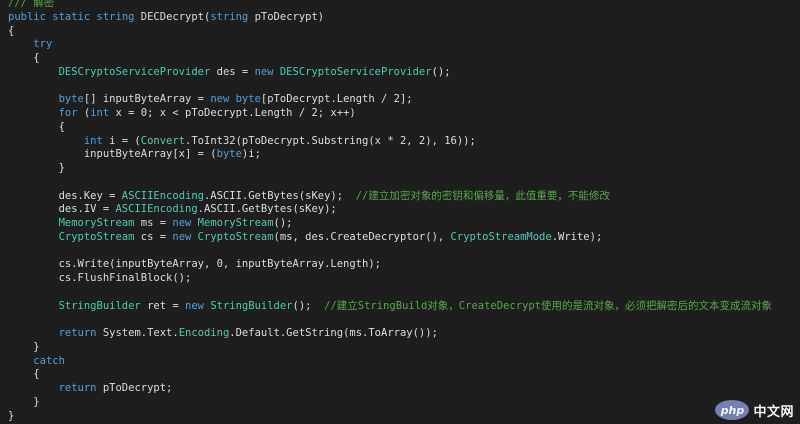 Image resolution: width=800 pixels, height=424 pixels. What do you see at coordinates (251, 154) in the screenshot?
I see `code-token: )i;` at bounding box center [251, 154].